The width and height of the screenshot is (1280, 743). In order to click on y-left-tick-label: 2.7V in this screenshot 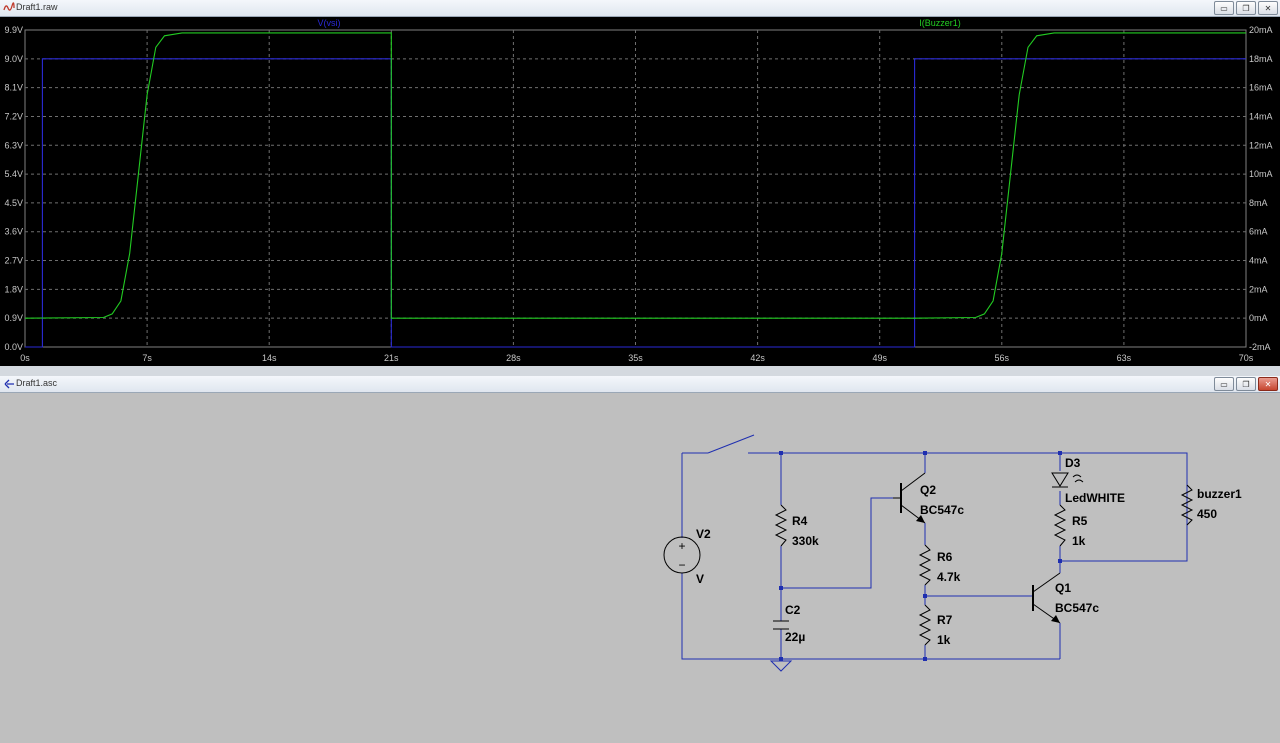, I will do `click(13, 261)`.